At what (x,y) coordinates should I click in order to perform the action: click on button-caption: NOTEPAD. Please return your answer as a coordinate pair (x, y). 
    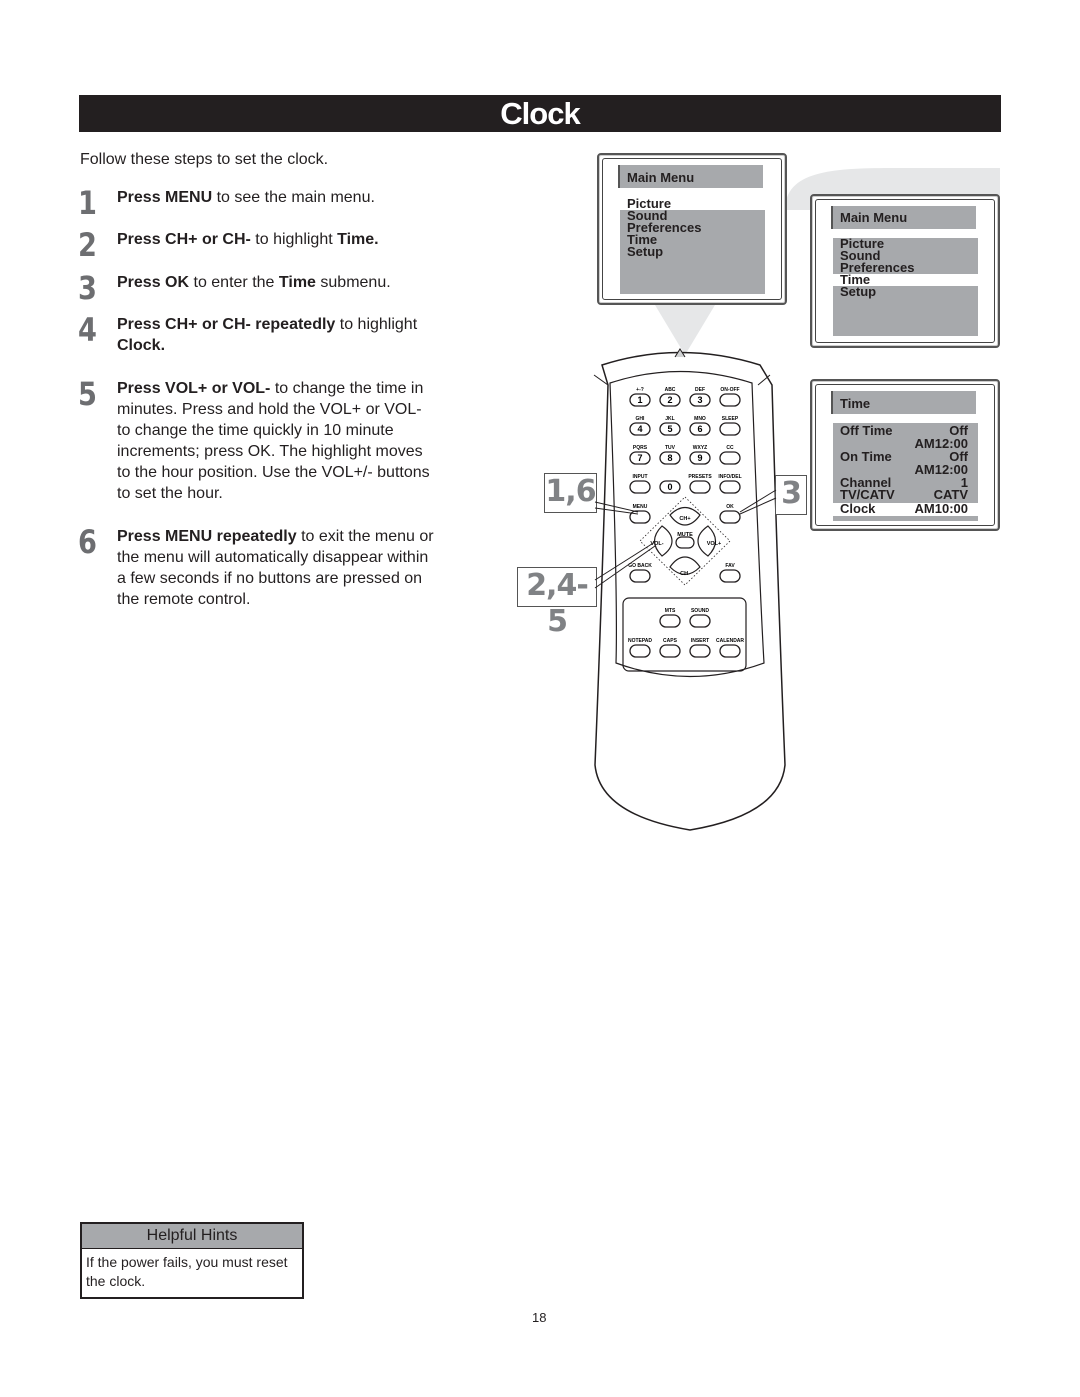
    Looking at the image, I should click on (640, 641).